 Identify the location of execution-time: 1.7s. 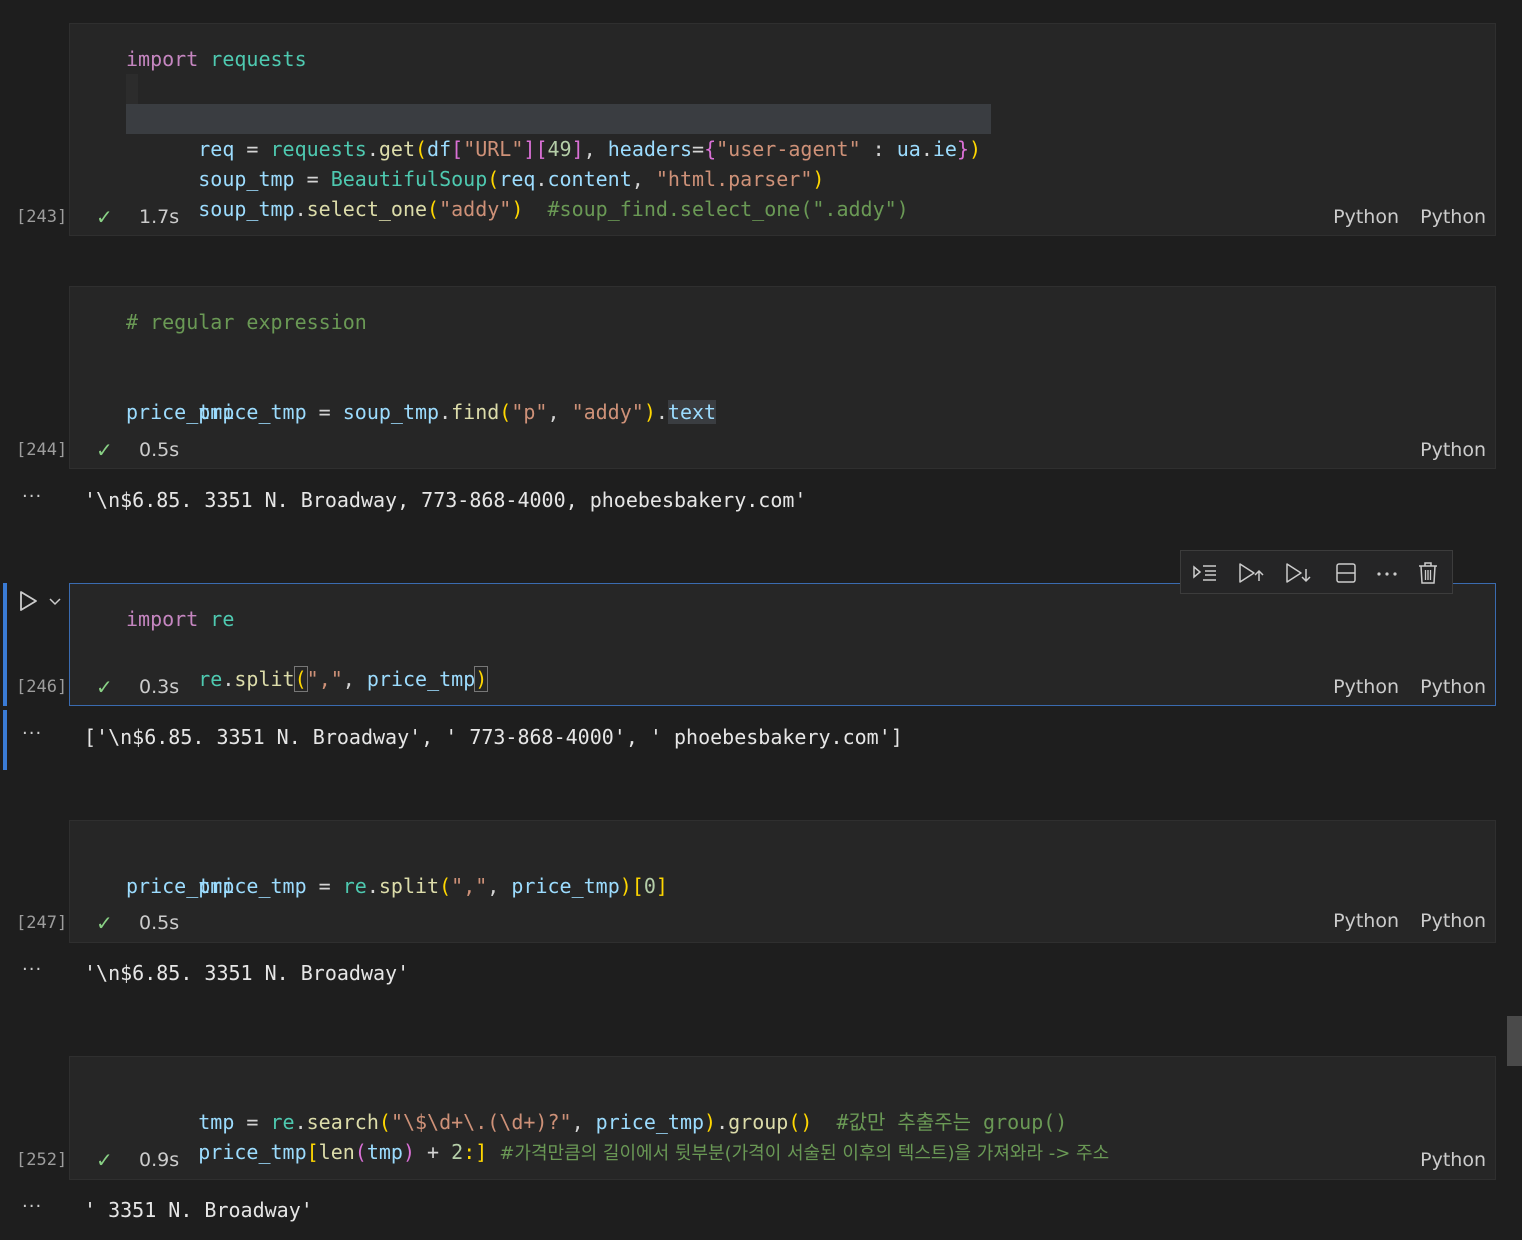
(159, 217).